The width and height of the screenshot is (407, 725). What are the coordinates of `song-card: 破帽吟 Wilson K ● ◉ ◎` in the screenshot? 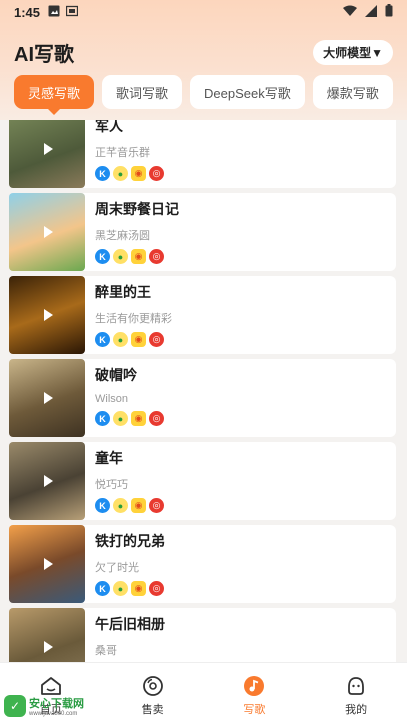 It's located at (202, 398).